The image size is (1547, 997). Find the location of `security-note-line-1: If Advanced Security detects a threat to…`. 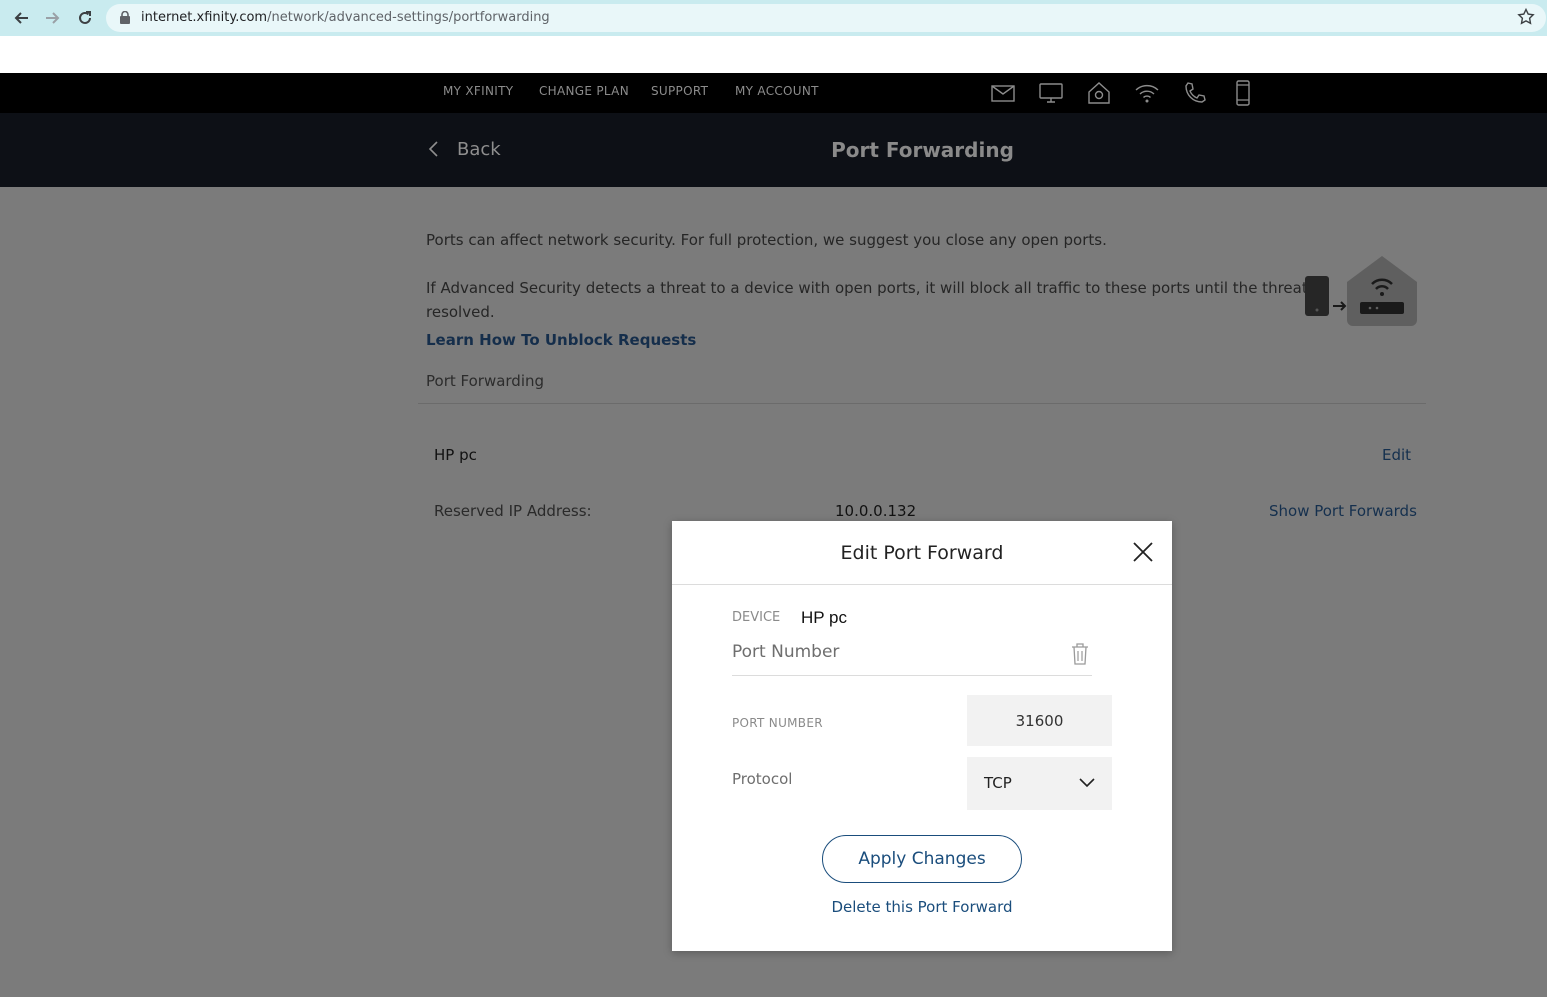

security-note-line-1: If Advanced Security detects a threat to… is located at coordinates (875, 288).